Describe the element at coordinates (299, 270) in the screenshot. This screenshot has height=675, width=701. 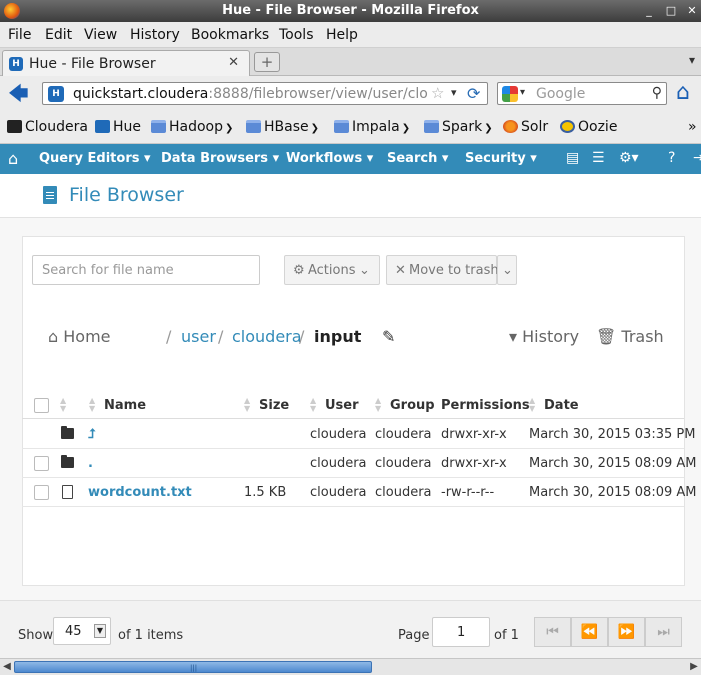
I see `gear-icon: ⚙` at that location.